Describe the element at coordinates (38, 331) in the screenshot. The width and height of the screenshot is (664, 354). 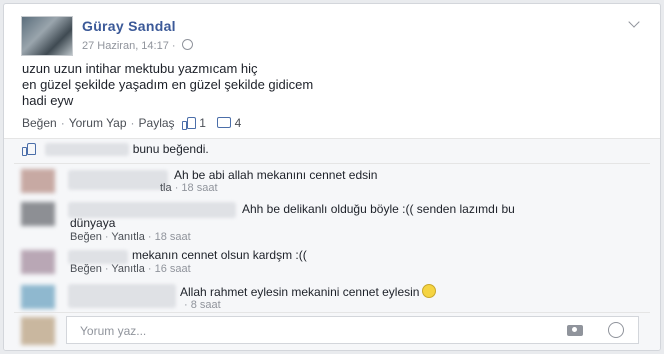
I see `current-user-avatar` at that location.